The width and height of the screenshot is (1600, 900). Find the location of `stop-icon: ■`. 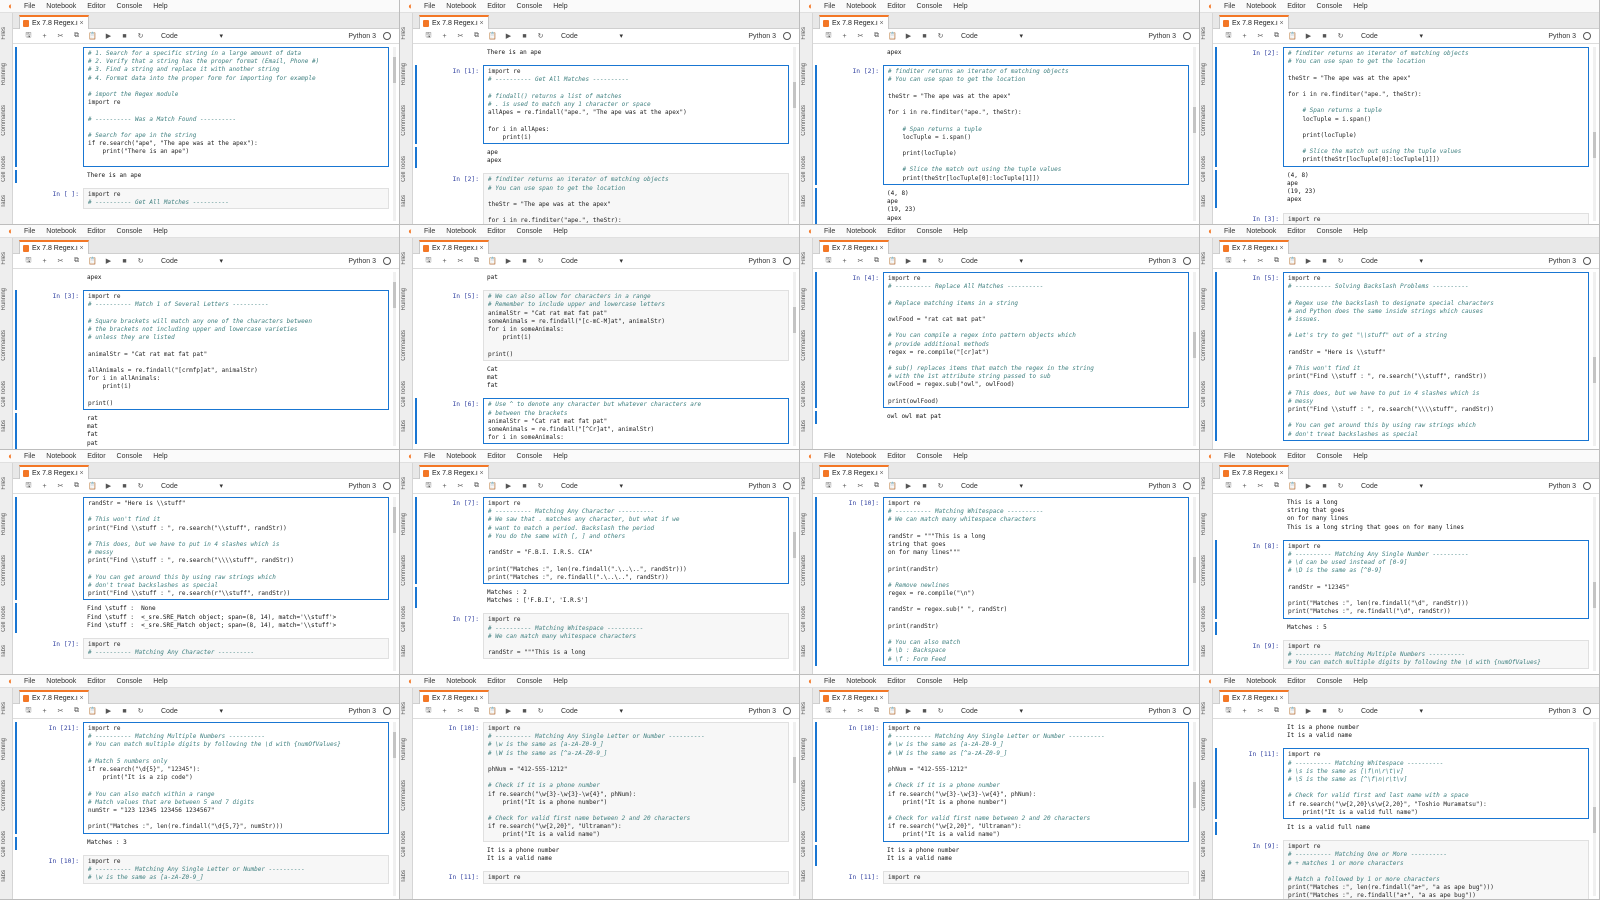

stop-icon: ■ is located at coordinates (524, 36).